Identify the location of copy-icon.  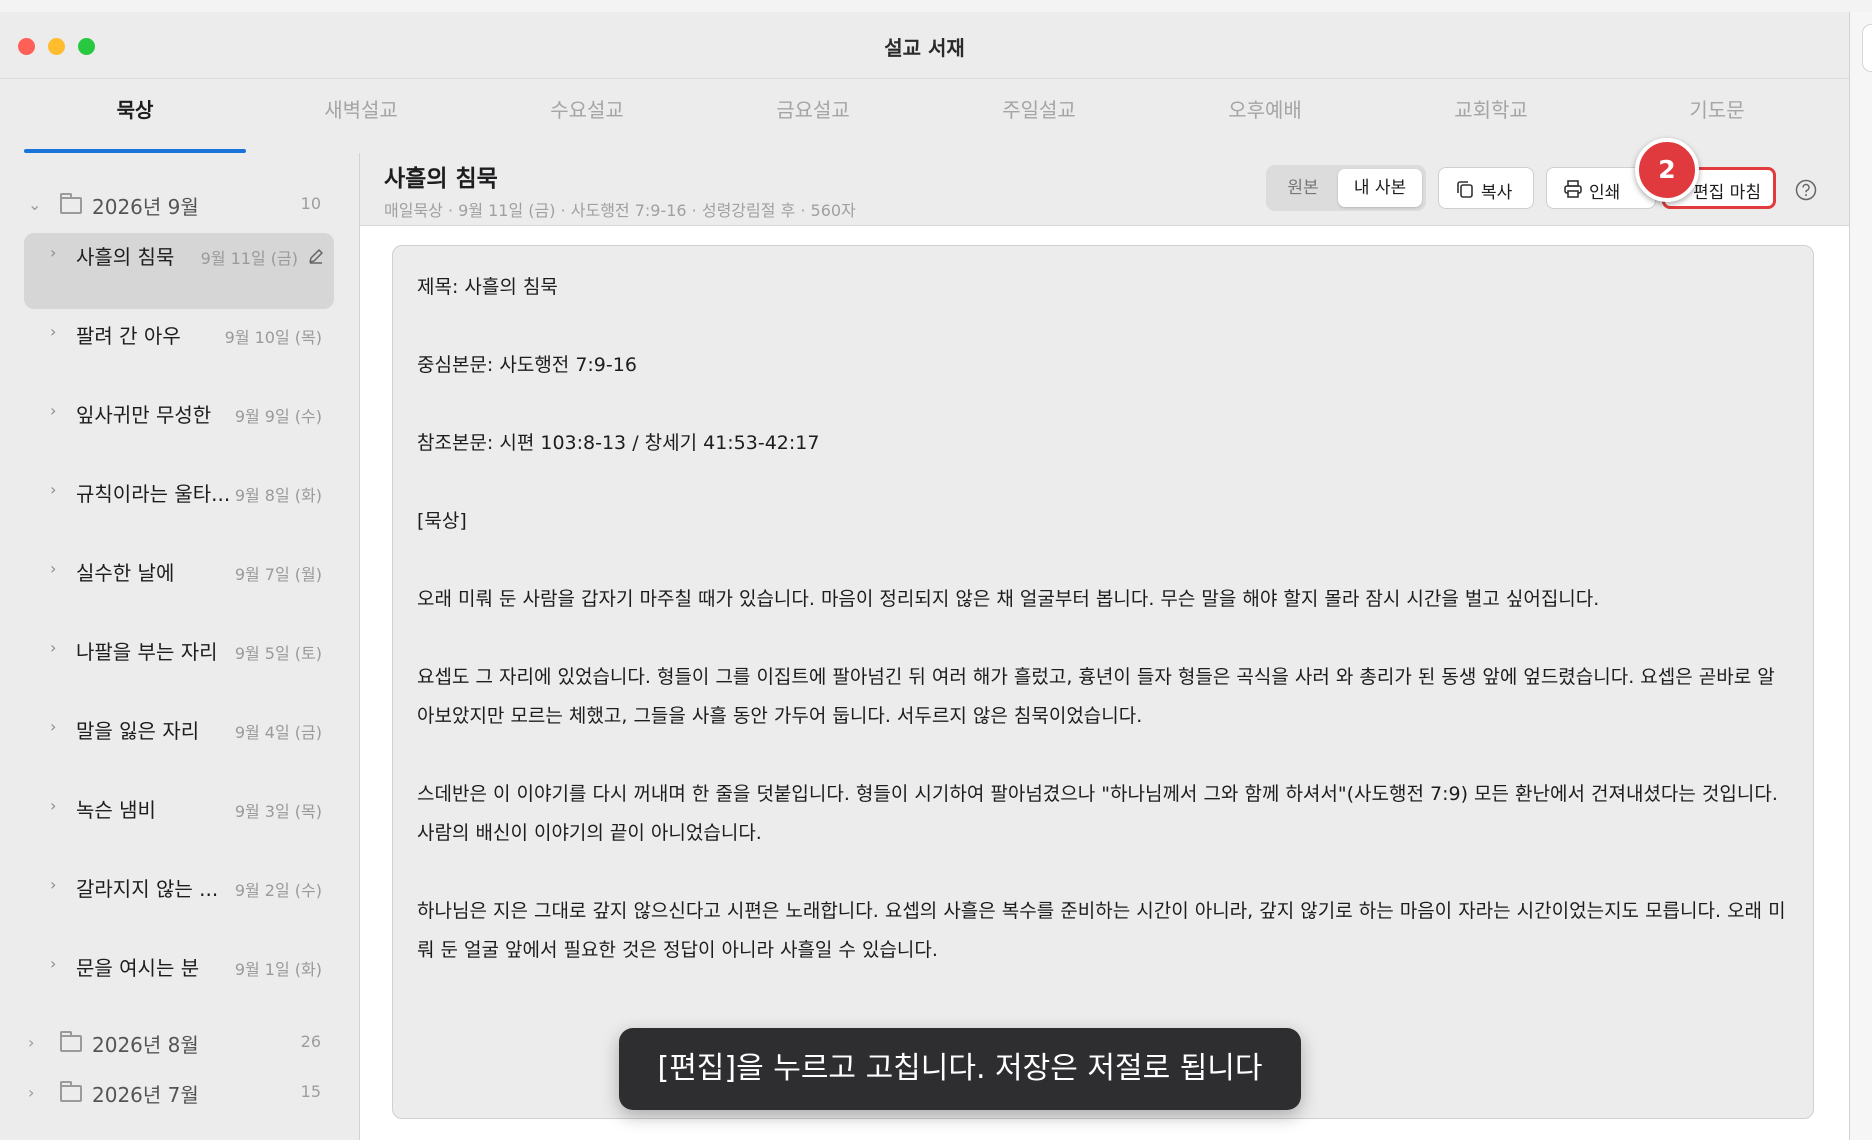
(1465, 189).